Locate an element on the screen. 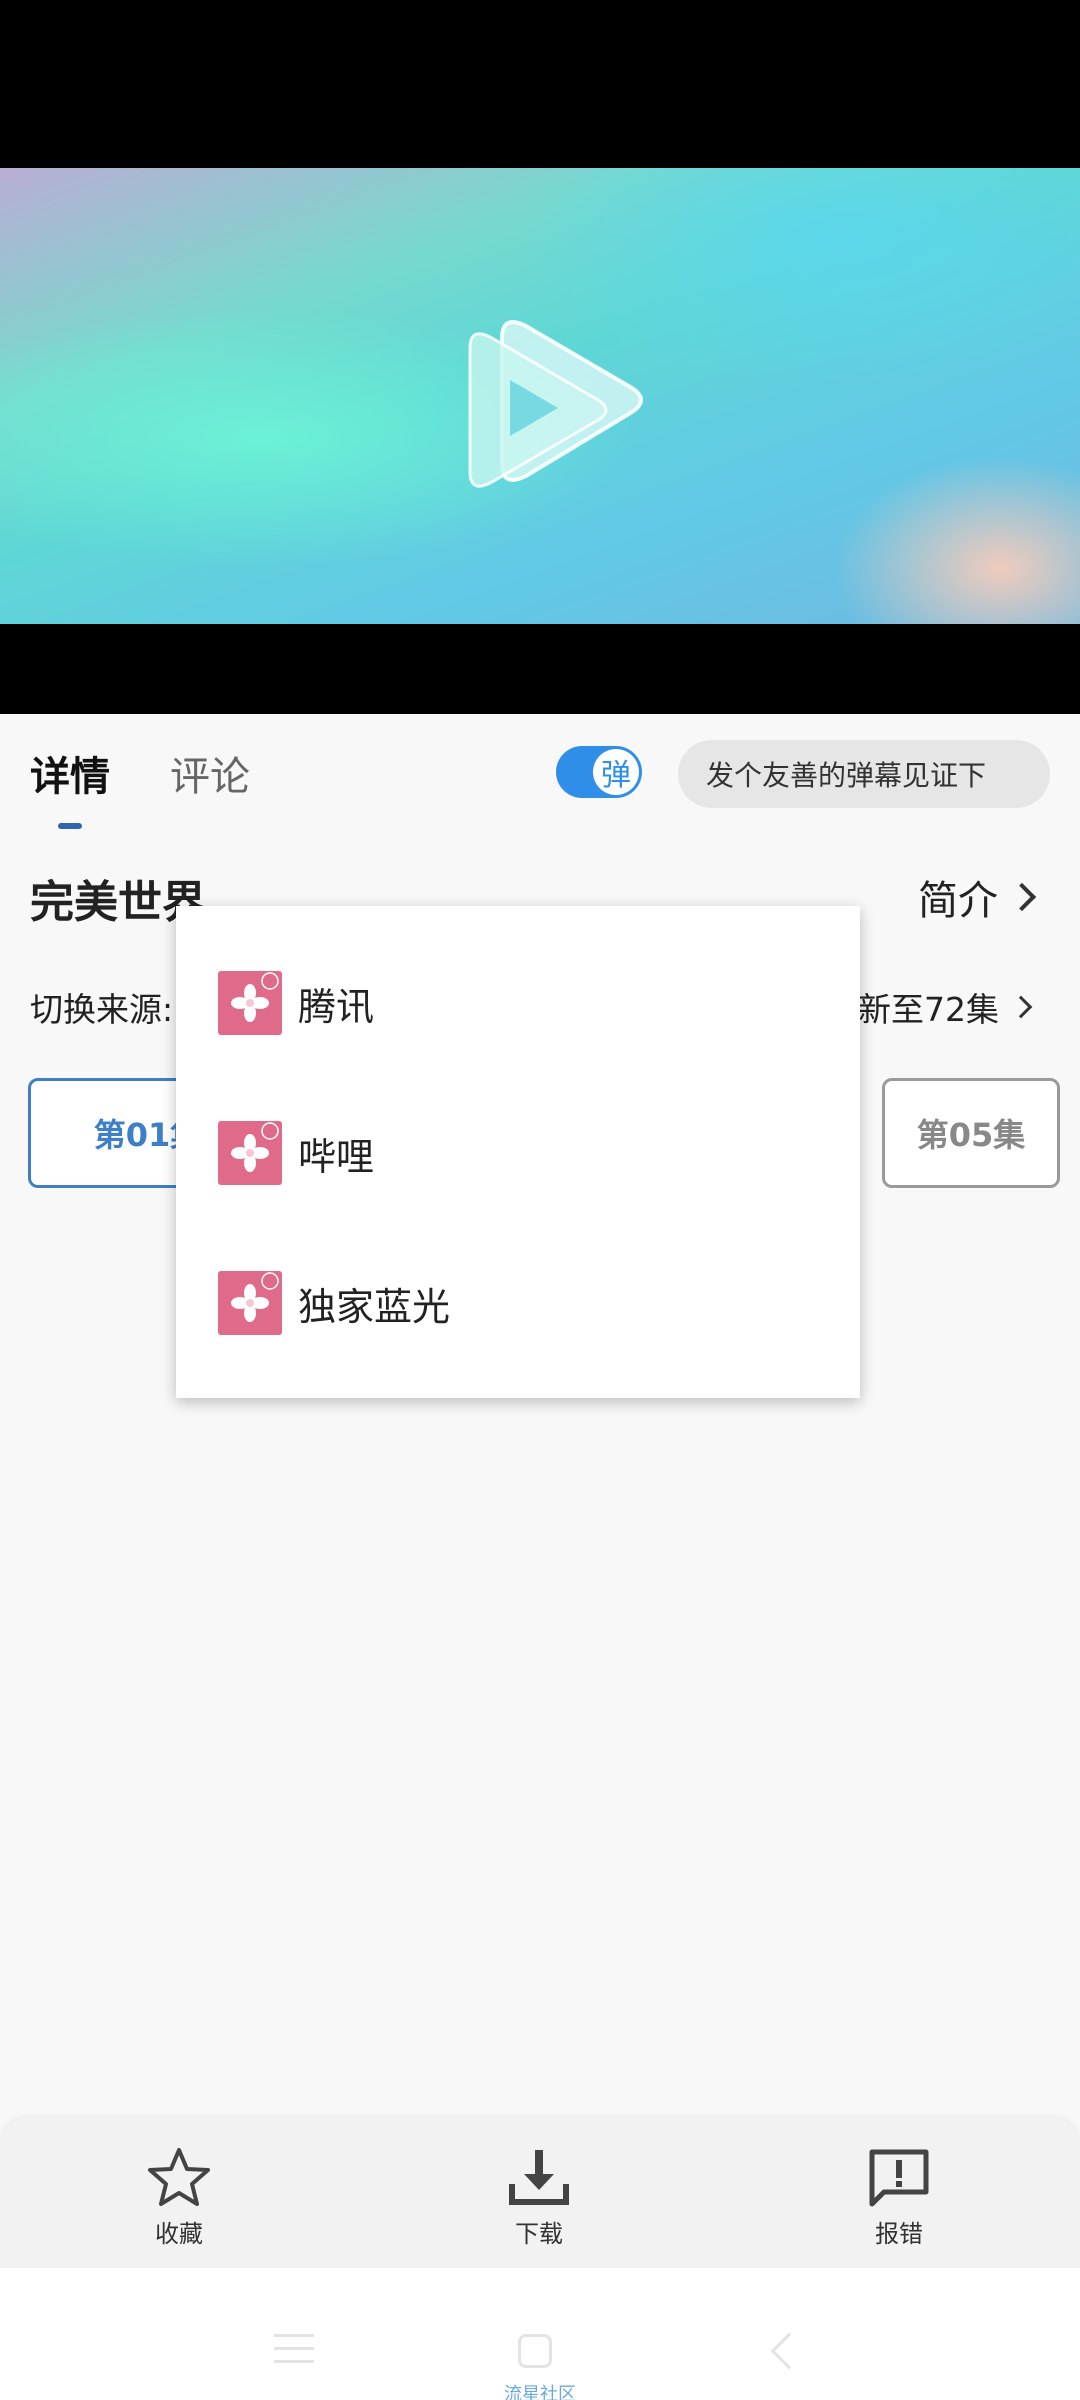 The height and width of the screenshot is (2400, 1080). download-icon is located at coordinates (539, 2177).